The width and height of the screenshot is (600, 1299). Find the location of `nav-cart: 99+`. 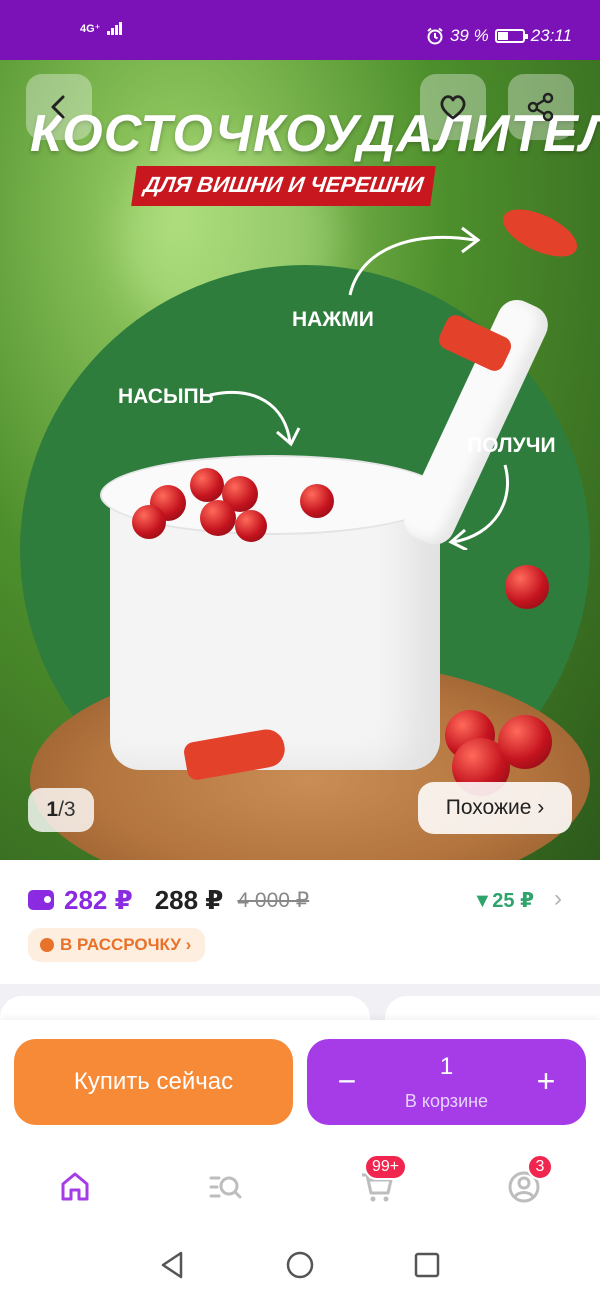

nav-cart: 99+ is located at coordinates (380, 1183).